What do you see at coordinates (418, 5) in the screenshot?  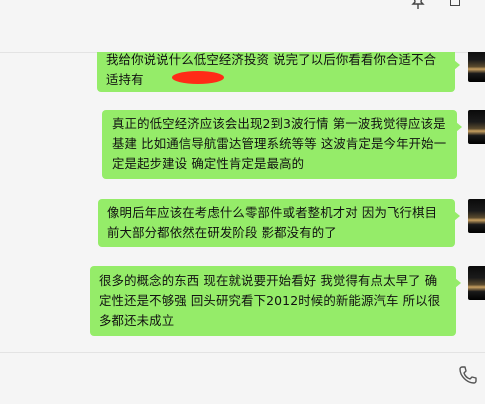 I see `pin-icon` at bounding box center [418, 5].